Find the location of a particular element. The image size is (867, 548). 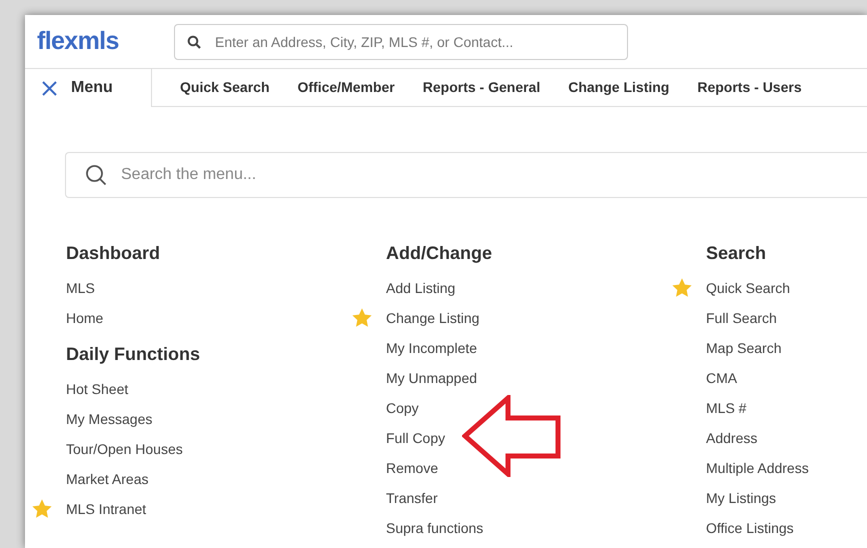

menu-link: Full Search is located at coordinates (741, 318).